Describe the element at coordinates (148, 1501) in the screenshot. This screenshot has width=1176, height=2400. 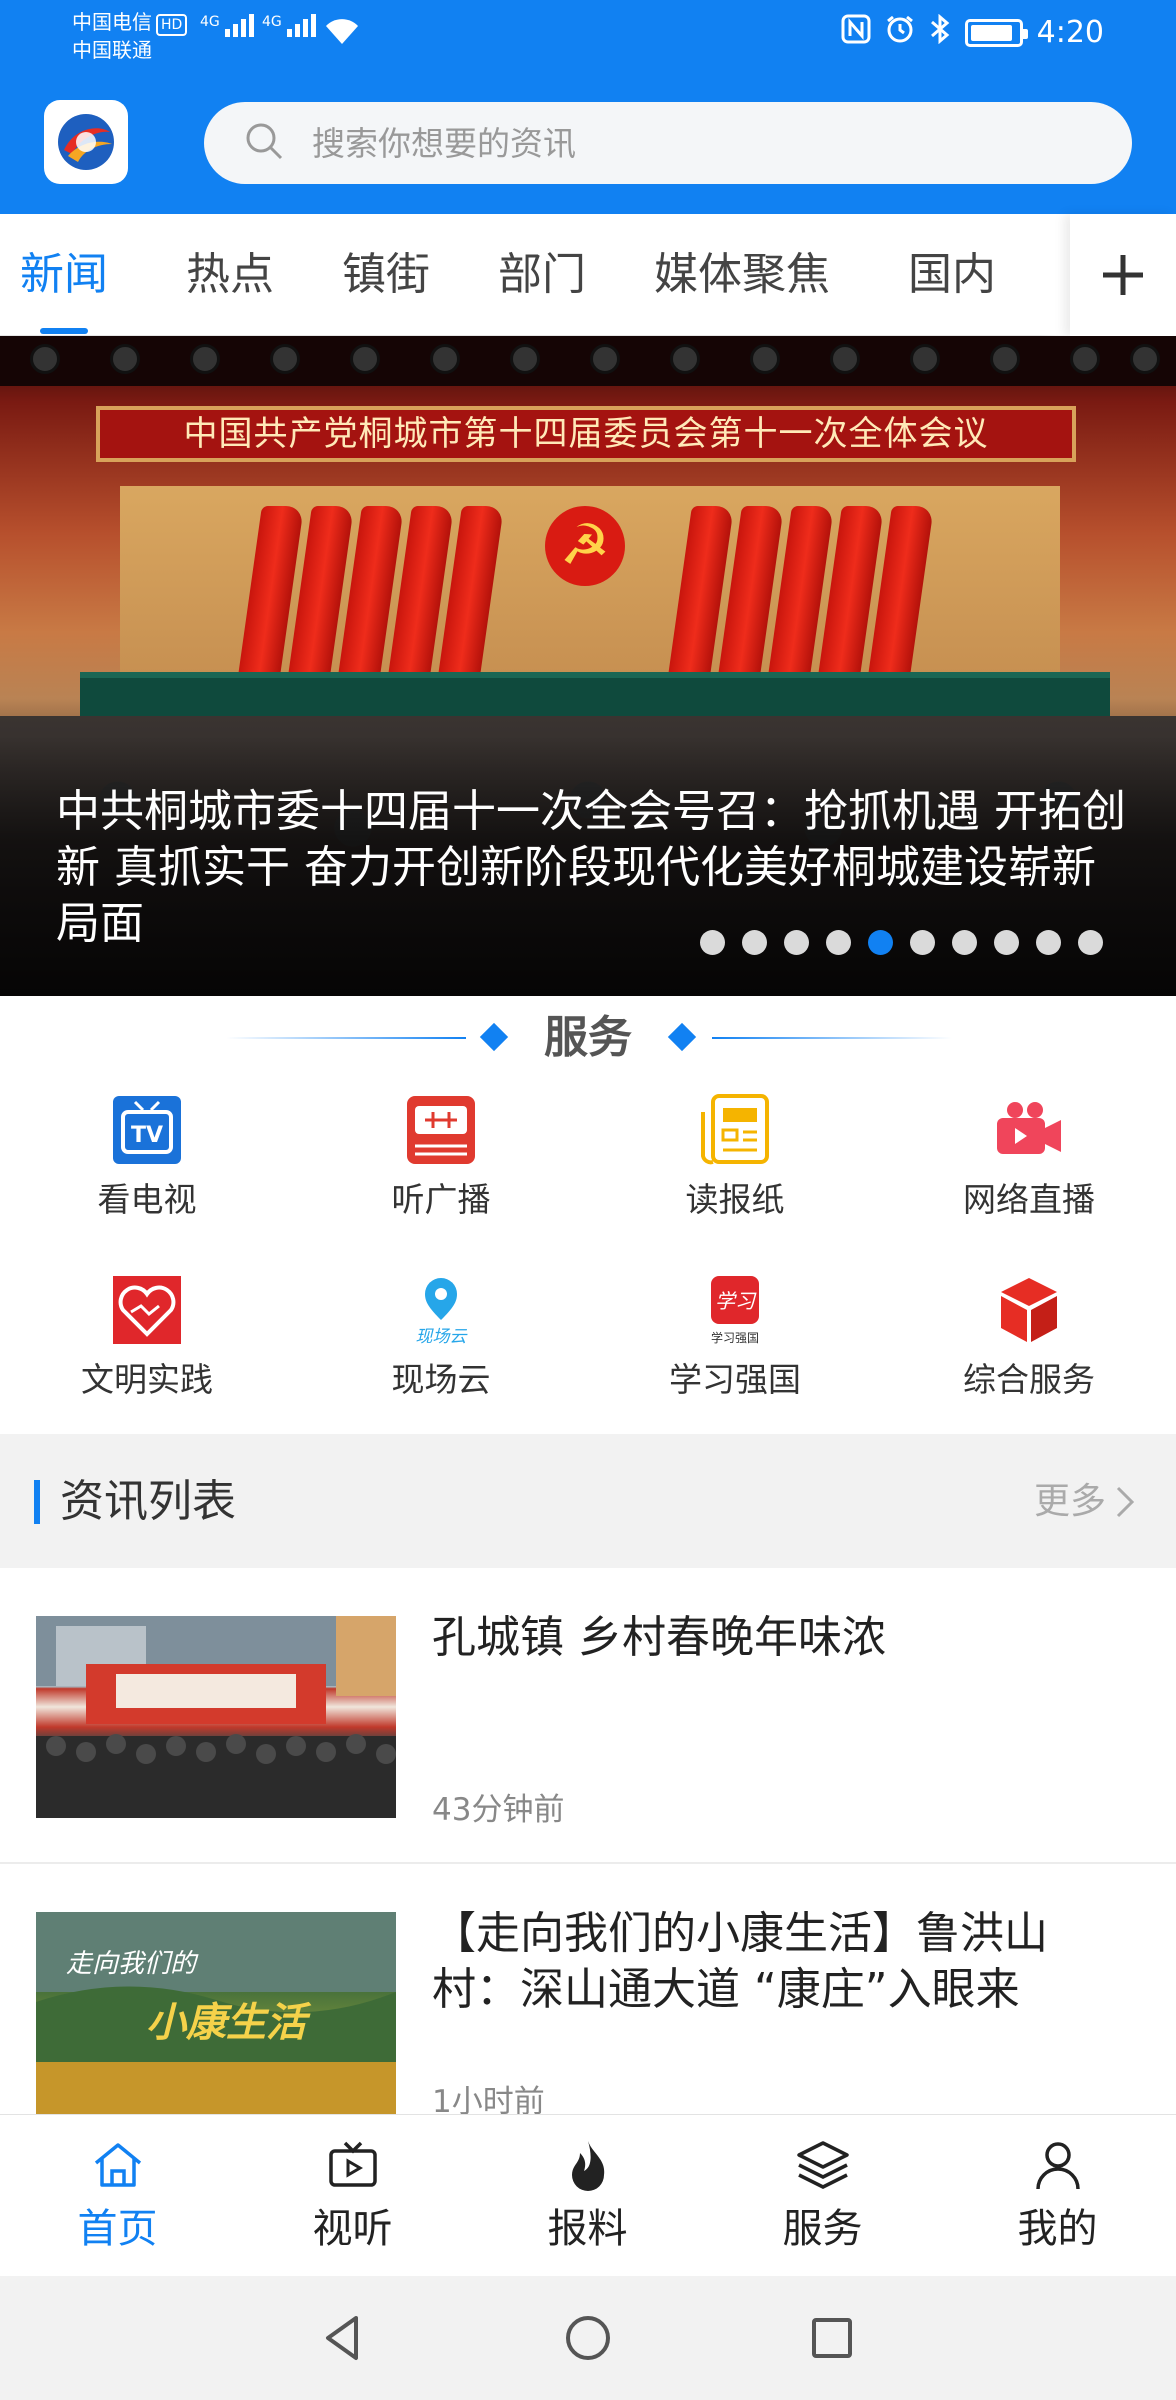
I see `news-list-title: 资讯列表` at that location.